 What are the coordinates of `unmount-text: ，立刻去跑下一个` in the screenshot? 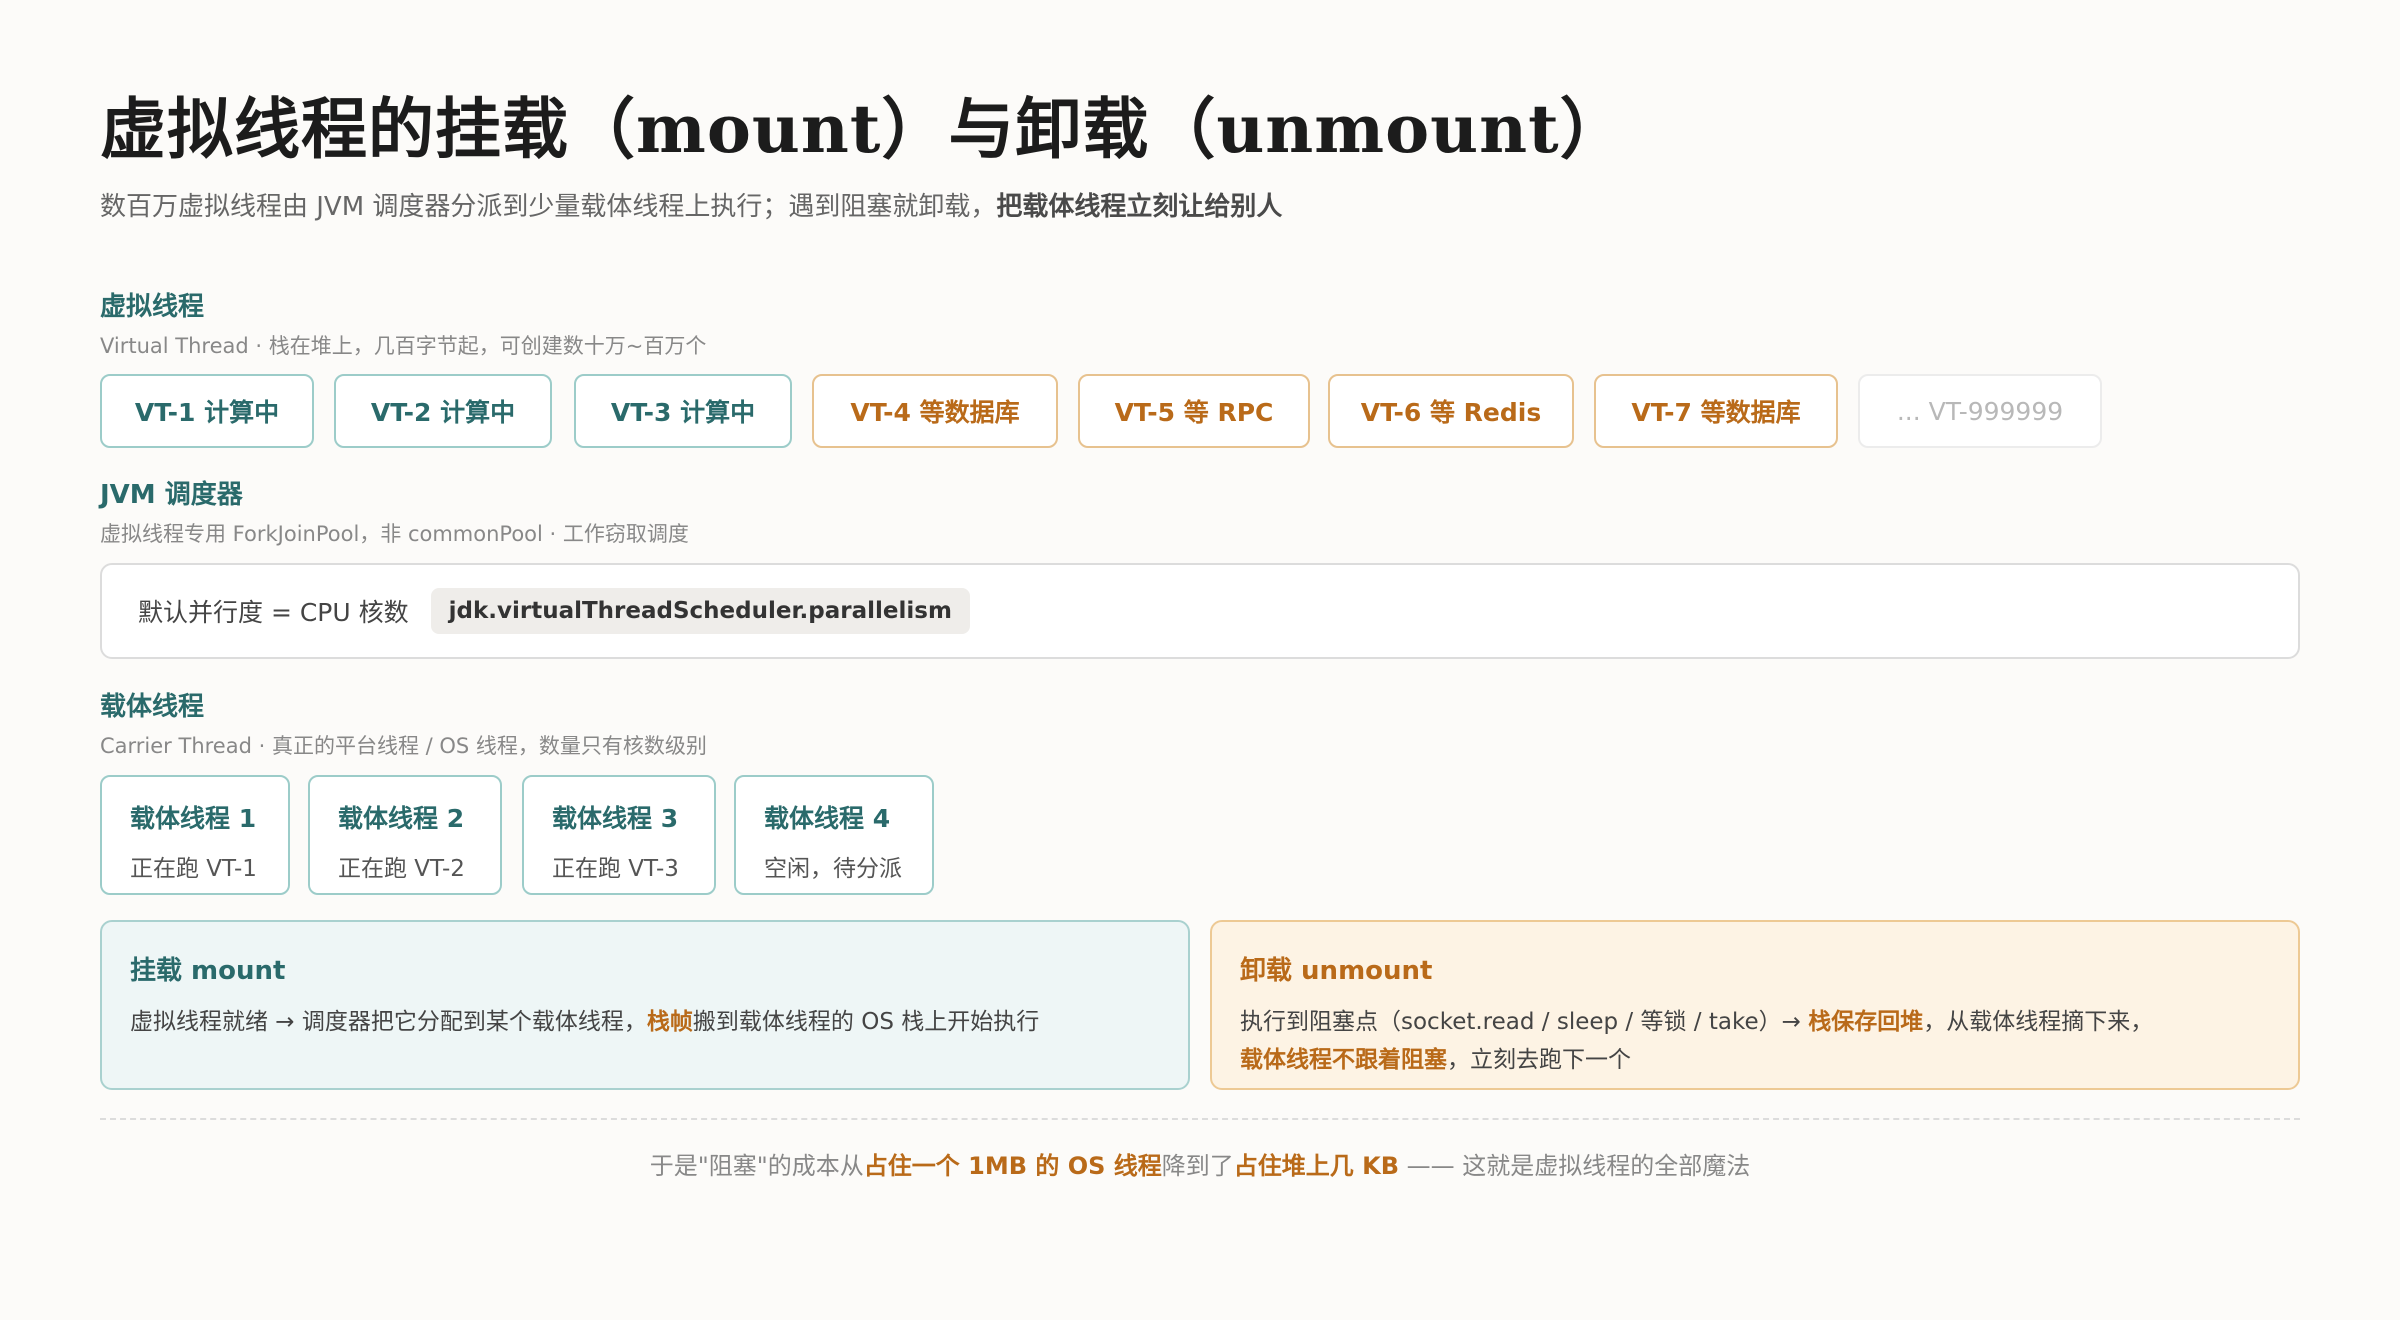 It's located at (1539, 1060).